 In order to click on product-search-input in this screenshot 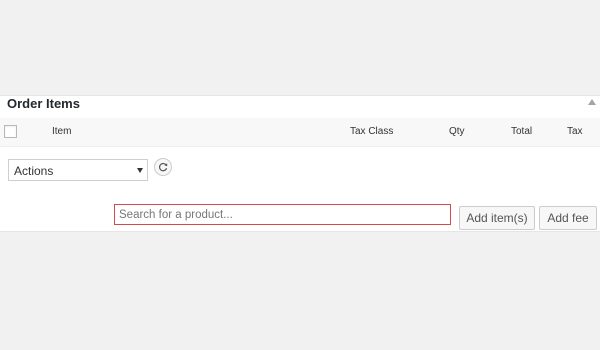, I will do `click(282, 214)`.